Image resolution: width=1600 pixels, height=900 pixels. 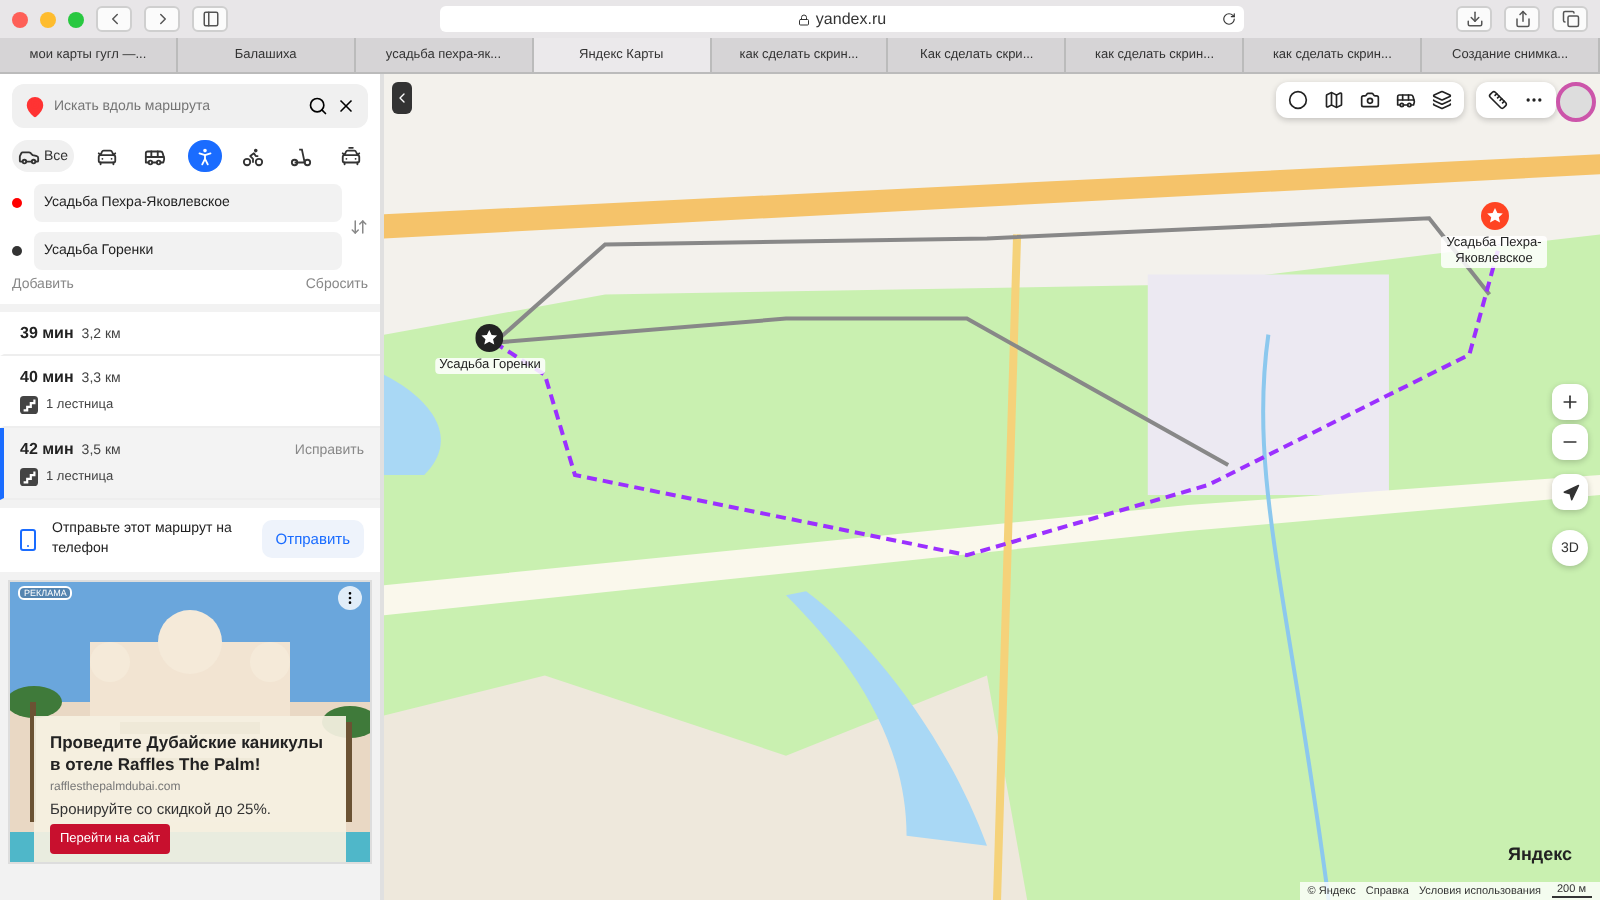 I want to click on ruler-icon, so click(x=1498, y=100).